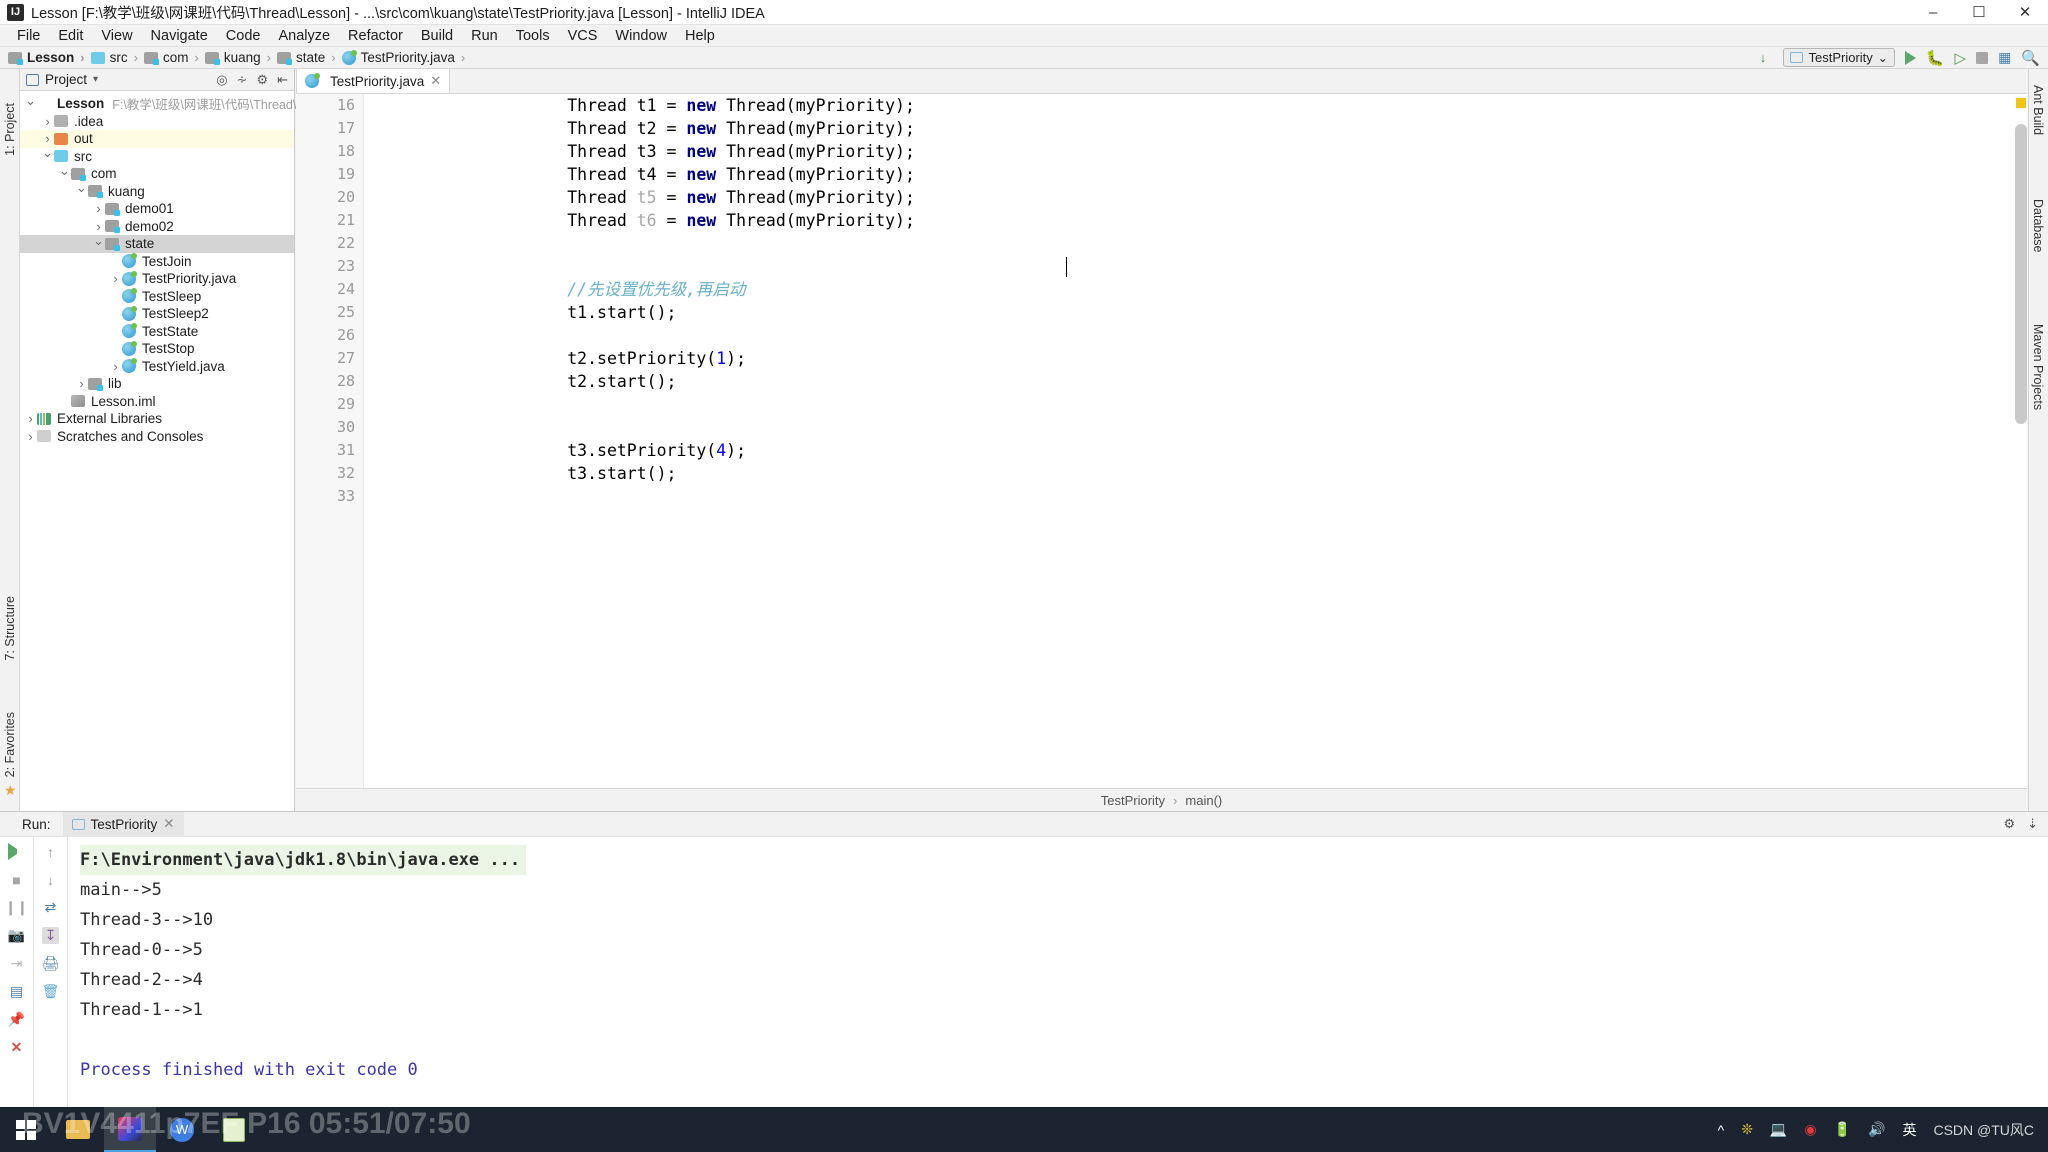  What do you see at coordinates (1199, 128) in the screenshot?
I see `code-line: Thread t2 = new Thread(myPriority);` at bounding box center [1199, 128].